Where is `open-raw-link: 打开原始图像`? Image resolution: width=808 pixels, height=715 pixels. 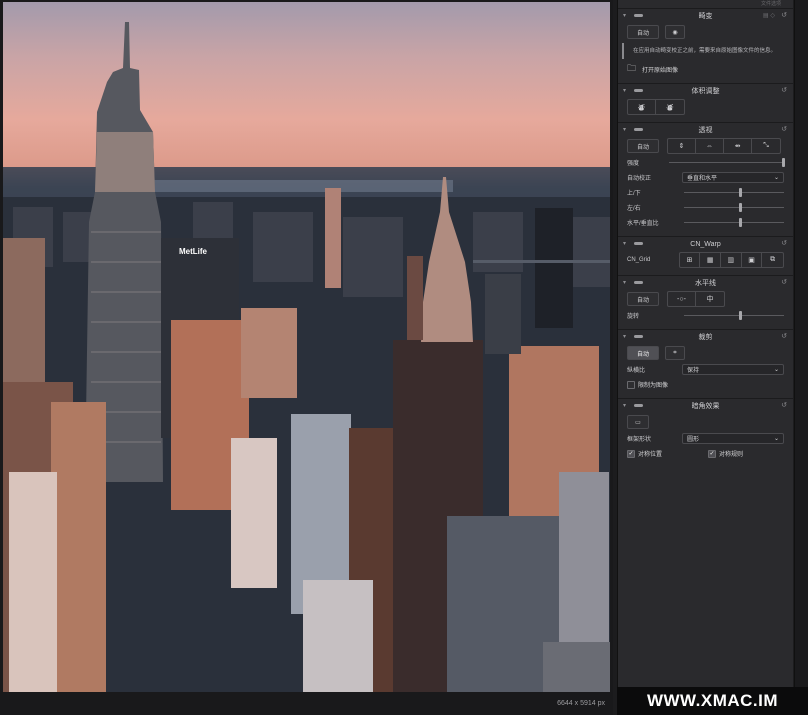
open-raw-link: 打开原始图像 is located at coordinates (660, 69).